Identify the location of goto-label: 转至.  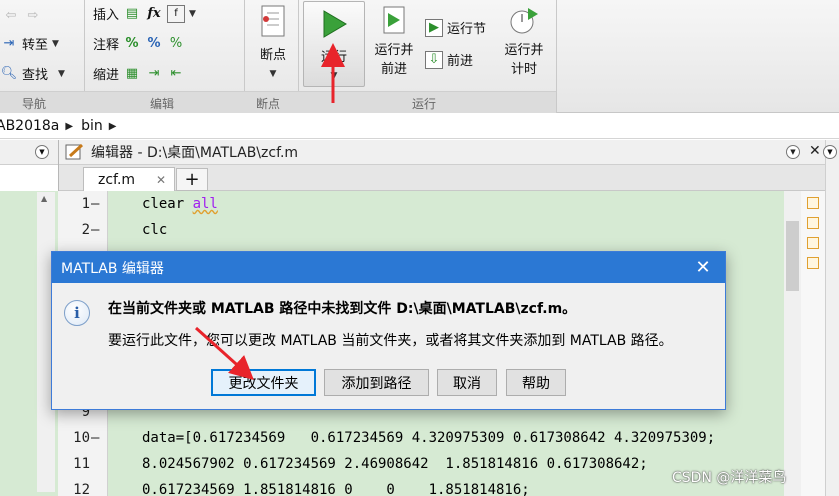
(35, 45).